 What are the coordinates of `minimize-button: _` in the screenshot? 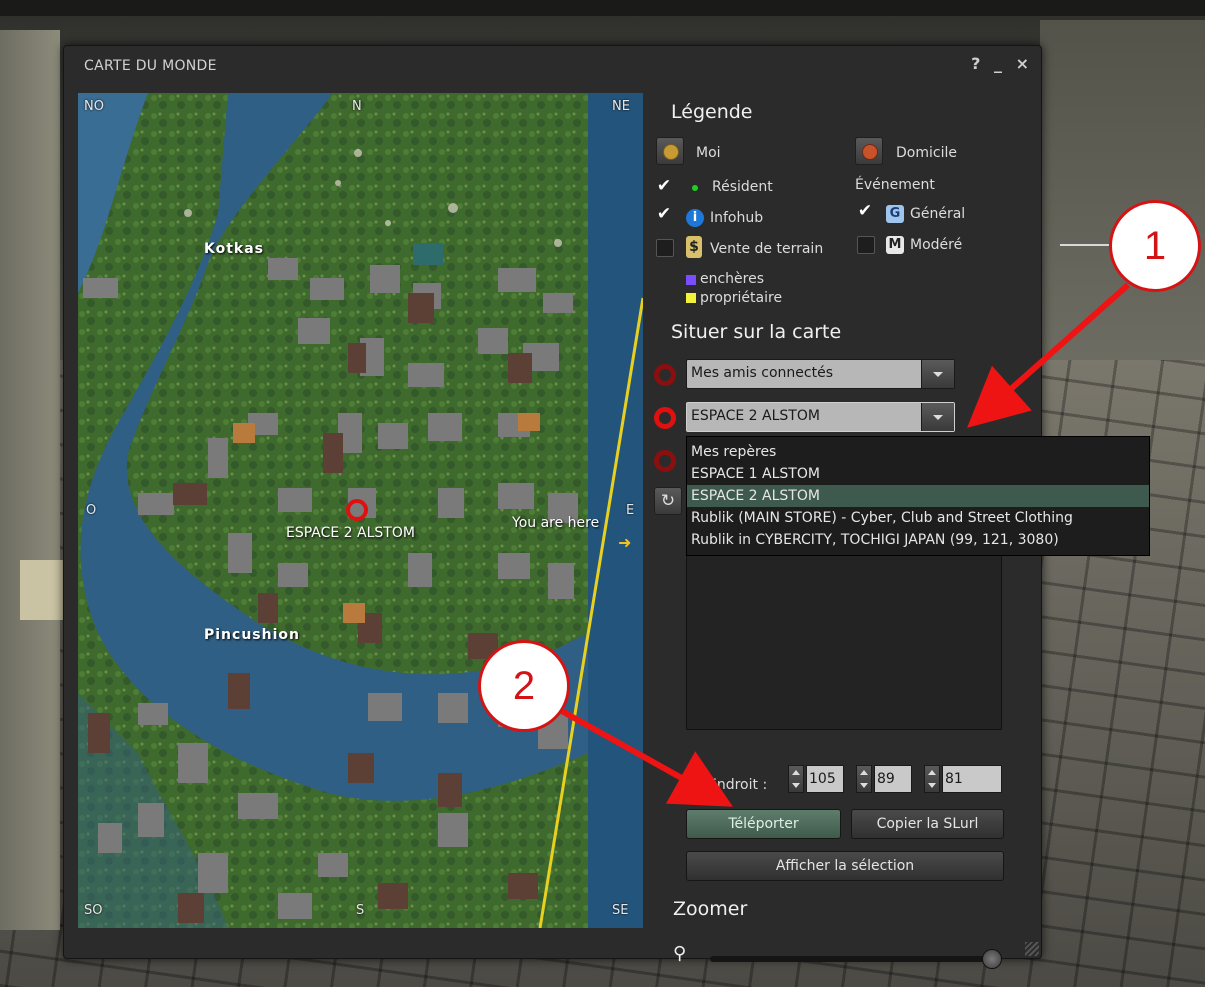 It's located at (998, 63).